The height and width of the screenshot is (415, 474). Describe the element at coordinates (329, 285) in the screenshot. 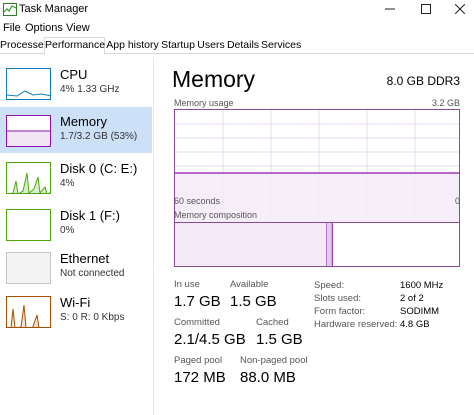

I see `speed-label: Speed:` at that location.